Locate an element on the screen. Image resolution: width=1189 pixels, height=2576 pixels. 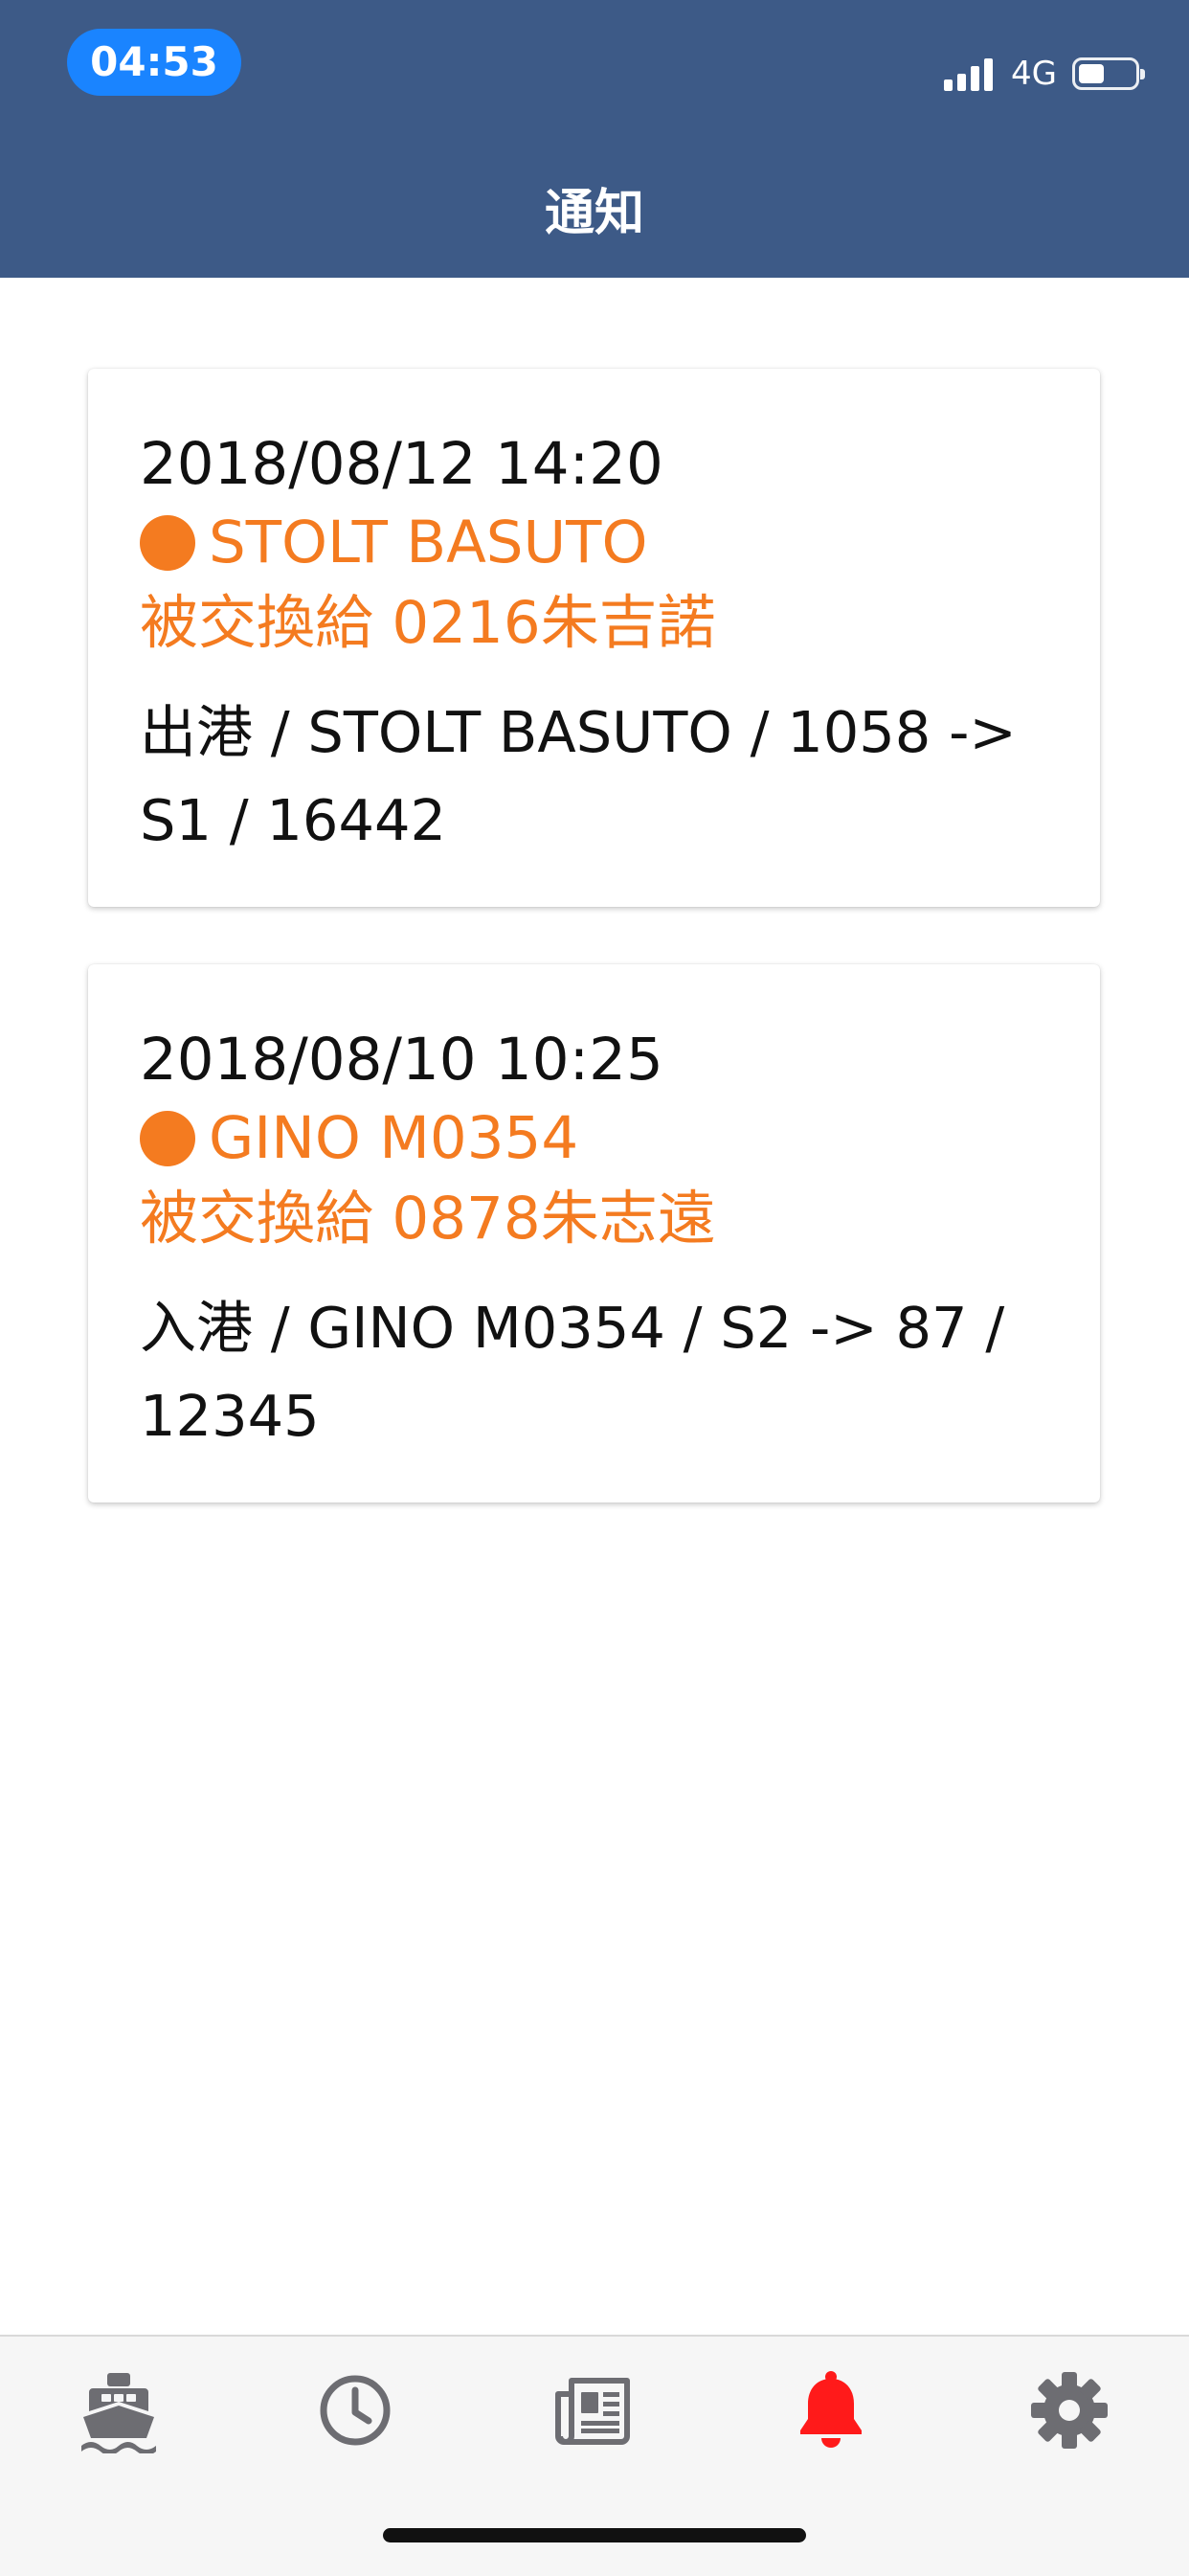
gear-icon is located at coordinates (1069, 2410).